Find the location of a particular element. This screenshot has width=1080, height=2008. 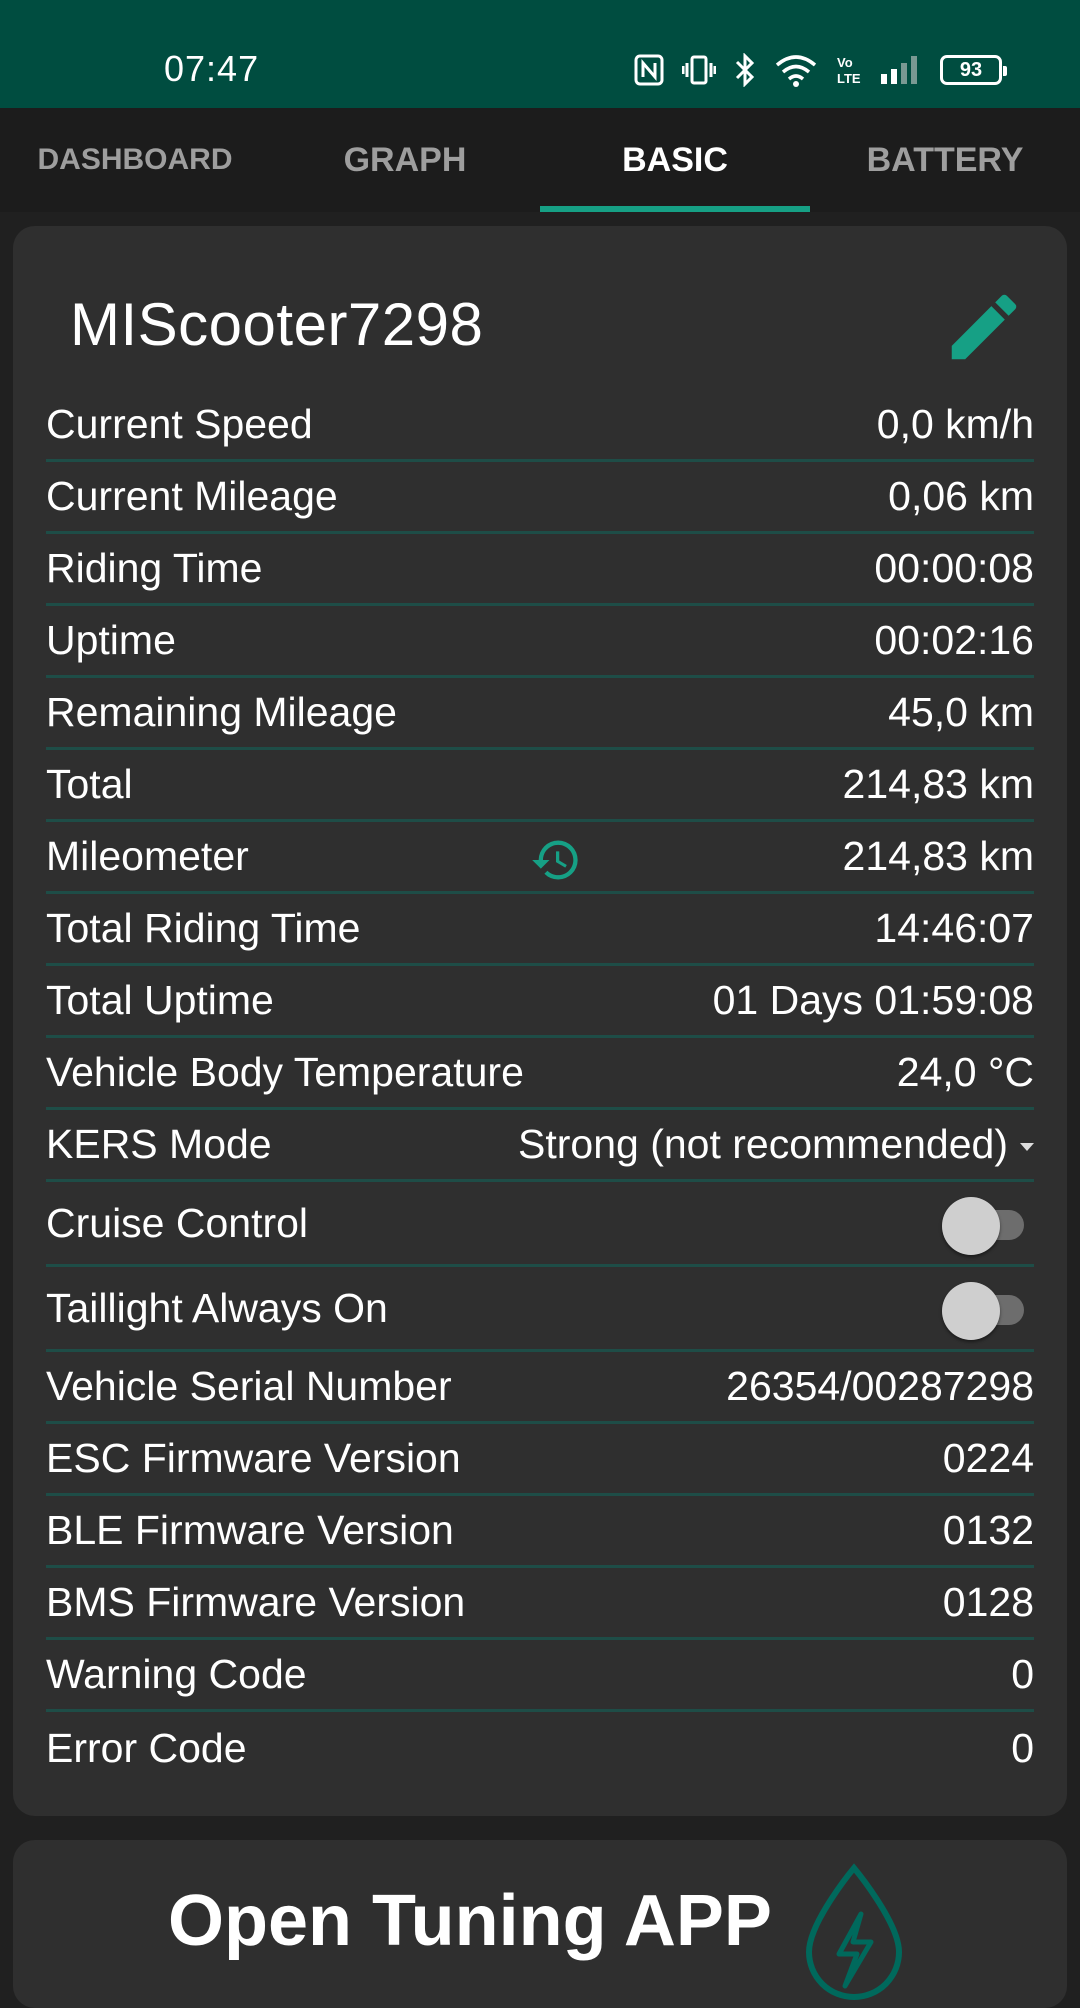

history-icon is located at coordinates (556, 860).